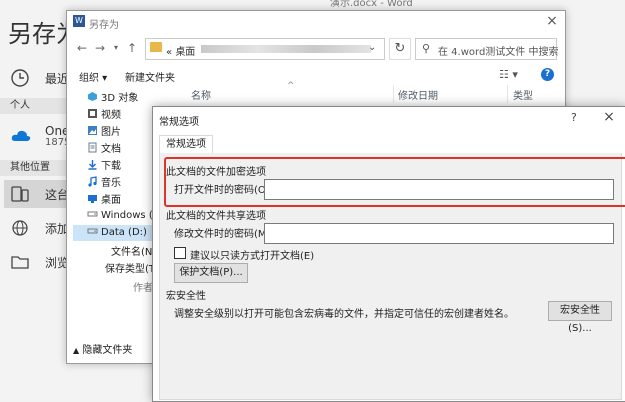 This screenshot has width=625, height=402. I want to click on readonly-checkbox, so click(180, 253).